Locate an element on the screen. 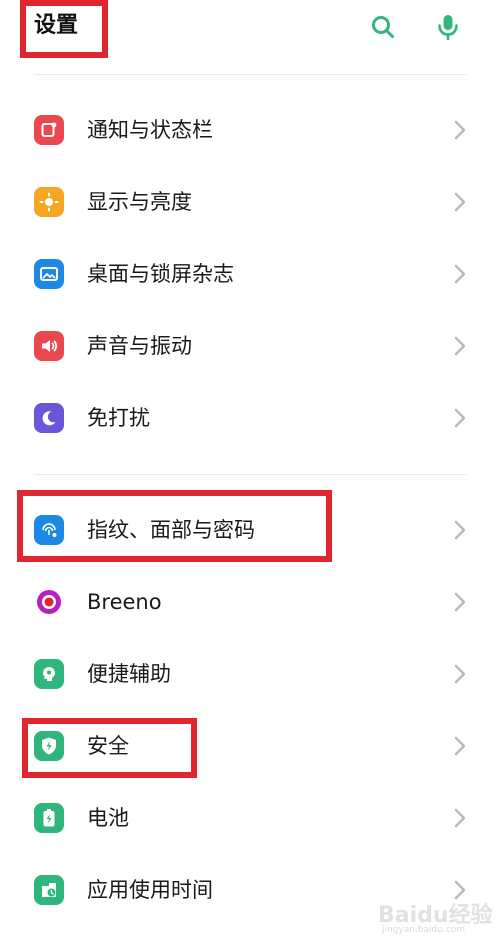  settings-item-notifications: 通知与状态栏 is located at coordinates (250, 130).